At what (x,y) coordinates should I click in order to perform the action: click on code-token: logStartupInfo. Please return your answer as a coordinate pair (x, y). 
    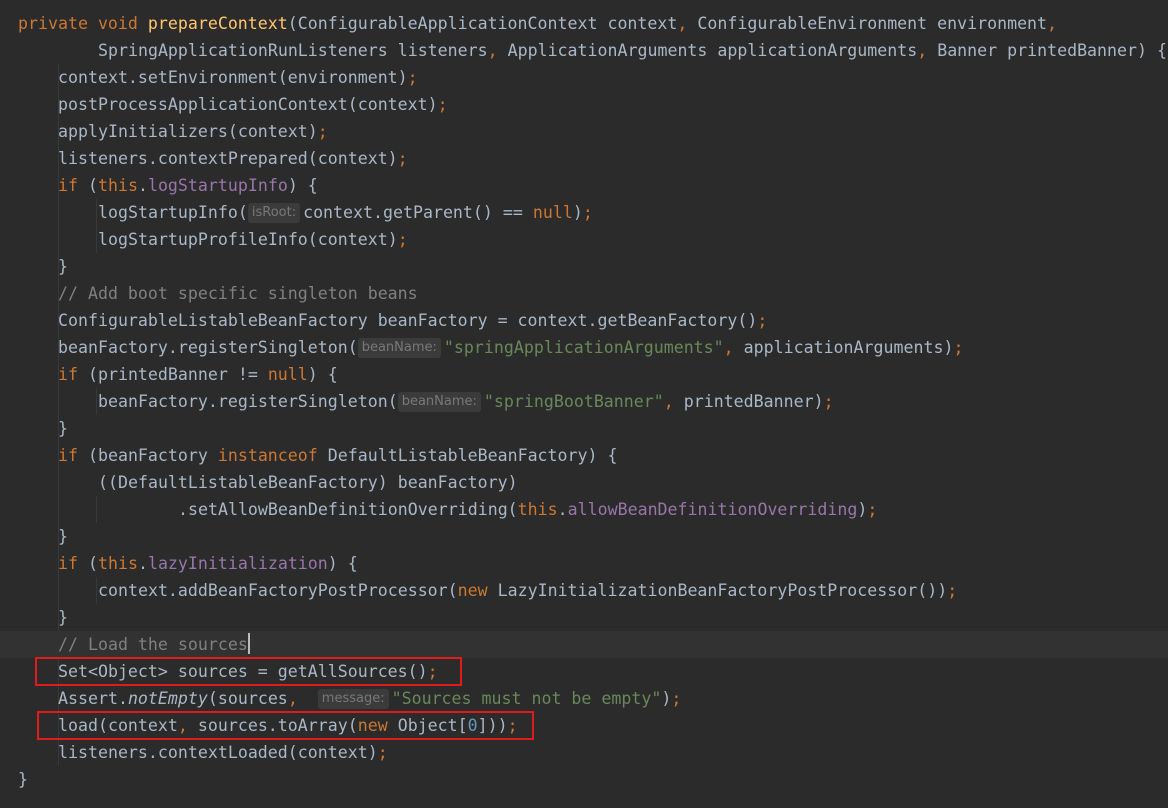
    Looking at the image, I should click on (217, 185).